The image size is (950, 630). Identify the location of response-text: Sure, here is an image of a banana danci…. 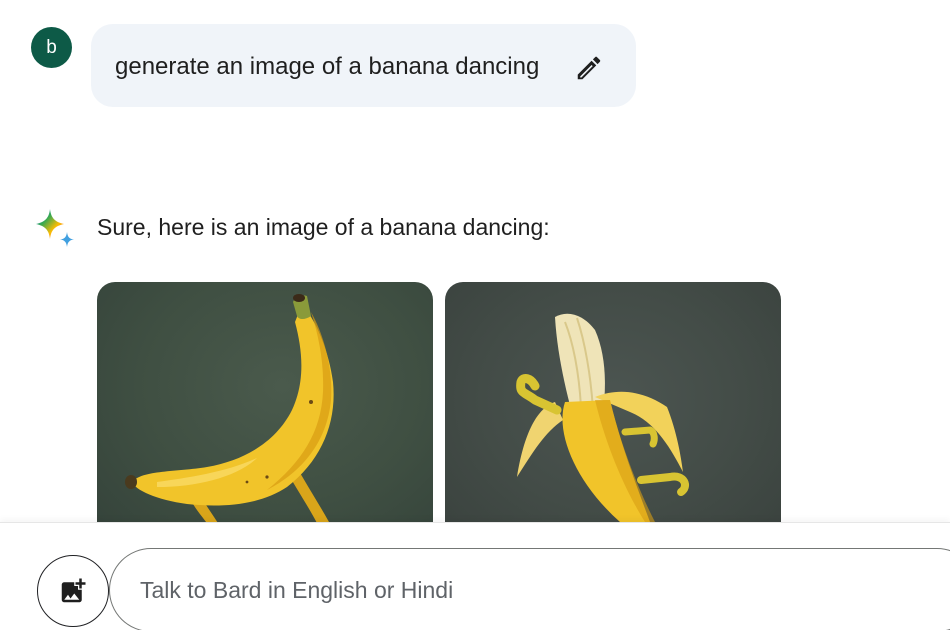
(323, 227).